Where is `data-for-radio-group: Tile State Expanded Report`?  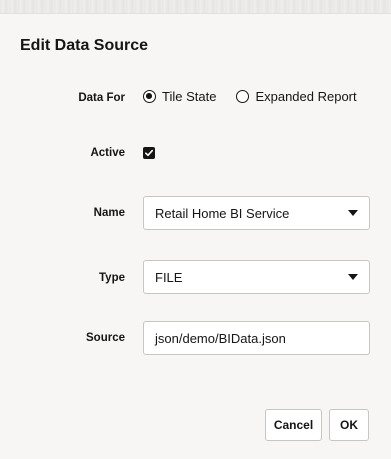
data-for-radio-group: Tile State Expanded Report is located at coordinates (250, 96).